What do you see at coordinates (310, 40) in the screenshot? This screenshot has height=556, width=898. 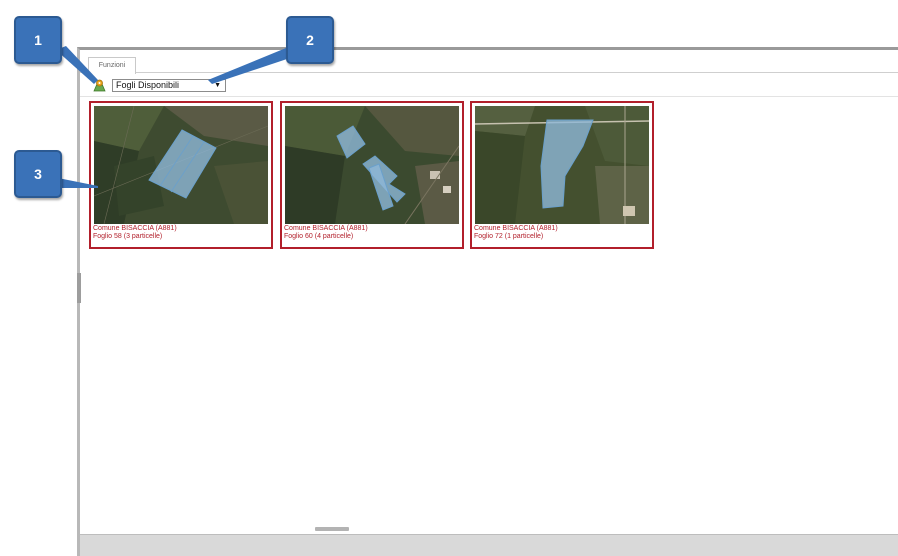 I see `callout-badge-2: 2` at bounding box center [310, 40].